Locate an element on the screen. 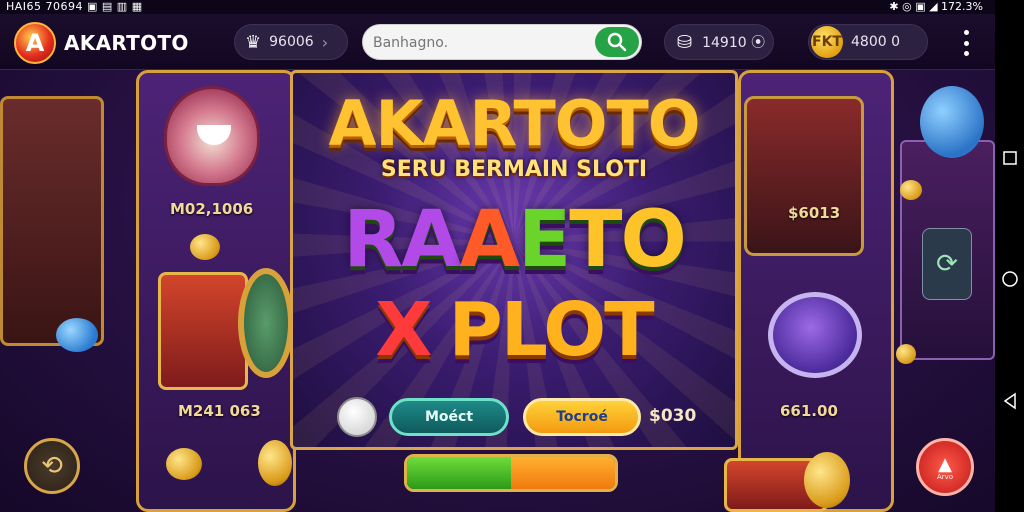  coins-balance-value: 14910 ⦿ is located at coordinates (734, 43).